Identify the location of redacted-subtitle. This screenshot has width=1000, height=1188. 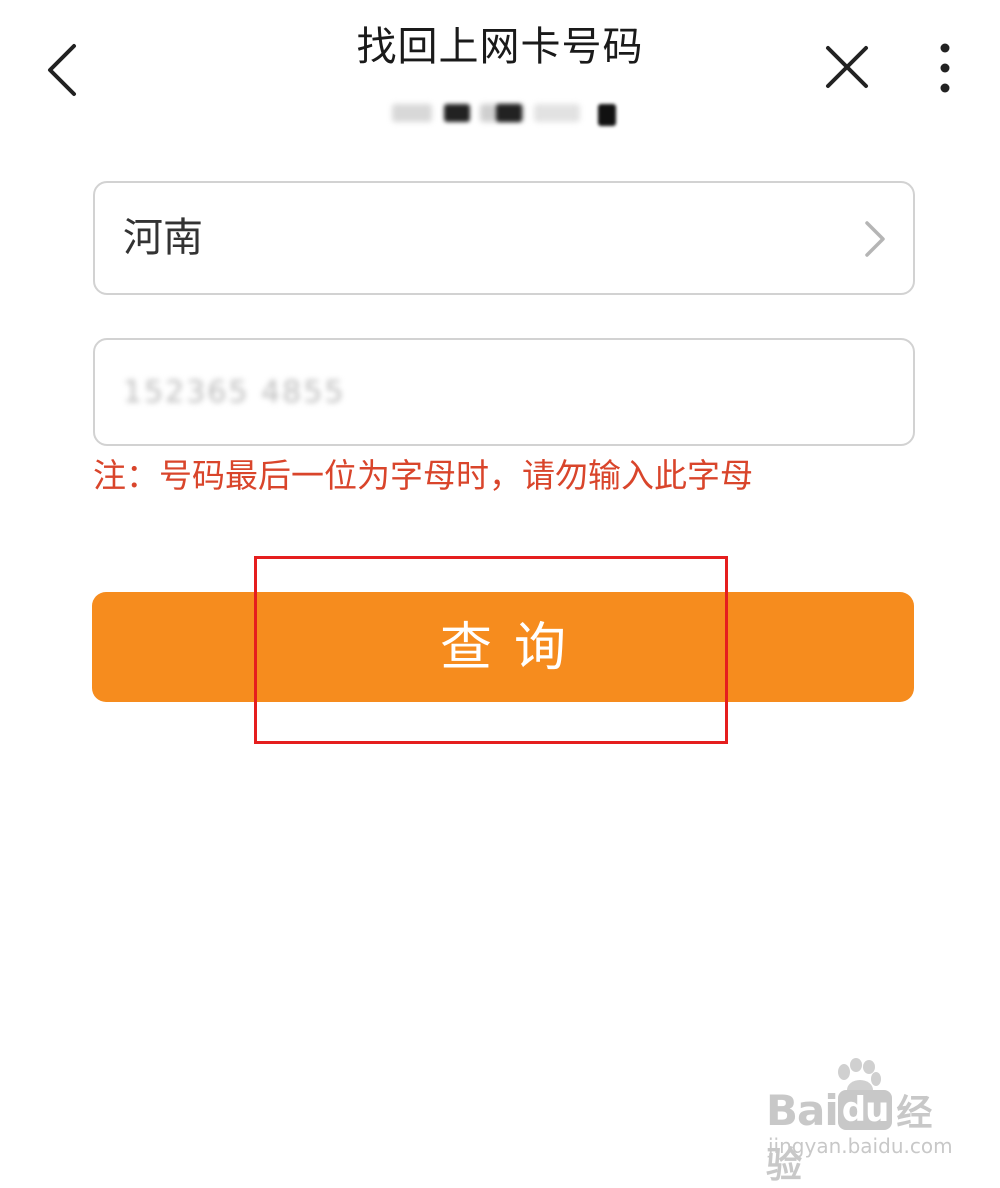
(505, 114).